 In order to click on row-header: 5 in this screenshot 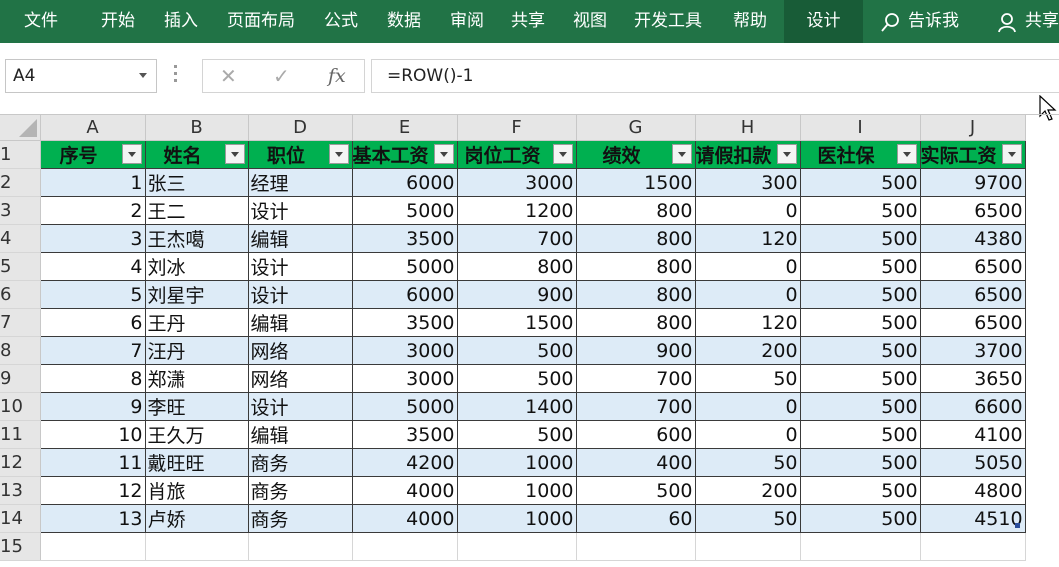, I will do `click(20, 266)`.